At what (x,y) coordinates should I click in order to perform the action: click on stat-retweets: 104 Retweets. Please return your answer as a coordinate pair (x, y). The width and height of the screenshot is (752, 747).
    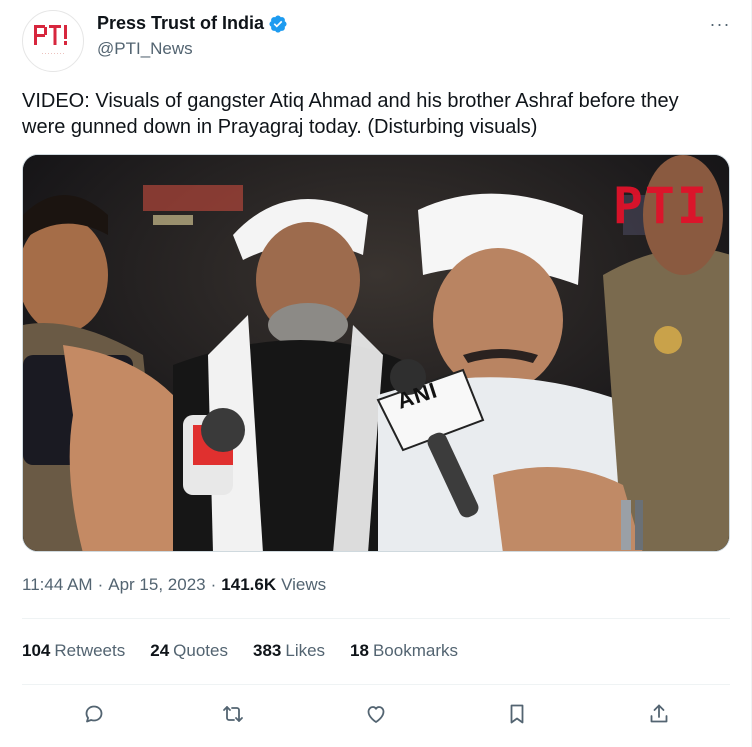
    Looking at the image, I should click on (73, 651).